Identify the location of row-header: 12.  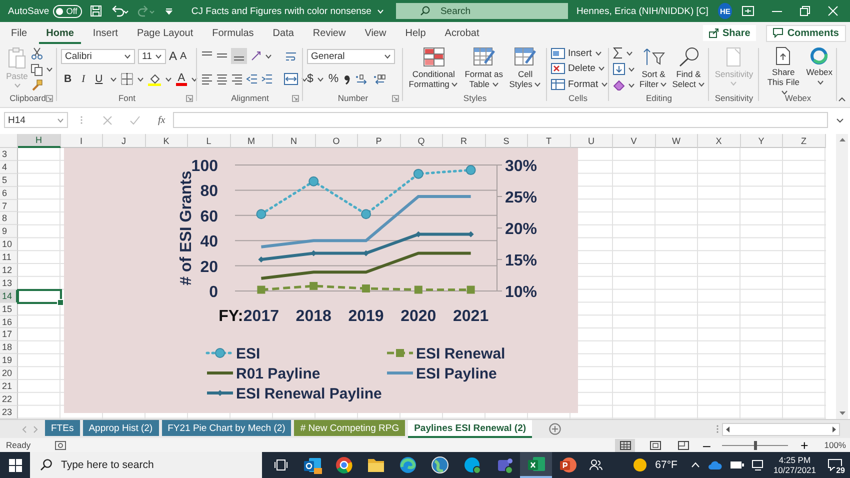
(9, 270).